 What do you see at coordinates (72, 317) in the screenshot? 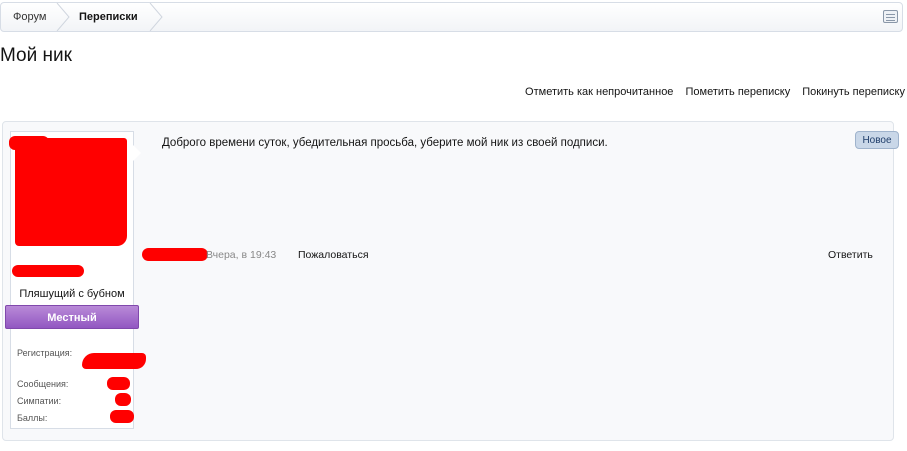
I see `user-banner: Местный` at bounding box center [72, 317].